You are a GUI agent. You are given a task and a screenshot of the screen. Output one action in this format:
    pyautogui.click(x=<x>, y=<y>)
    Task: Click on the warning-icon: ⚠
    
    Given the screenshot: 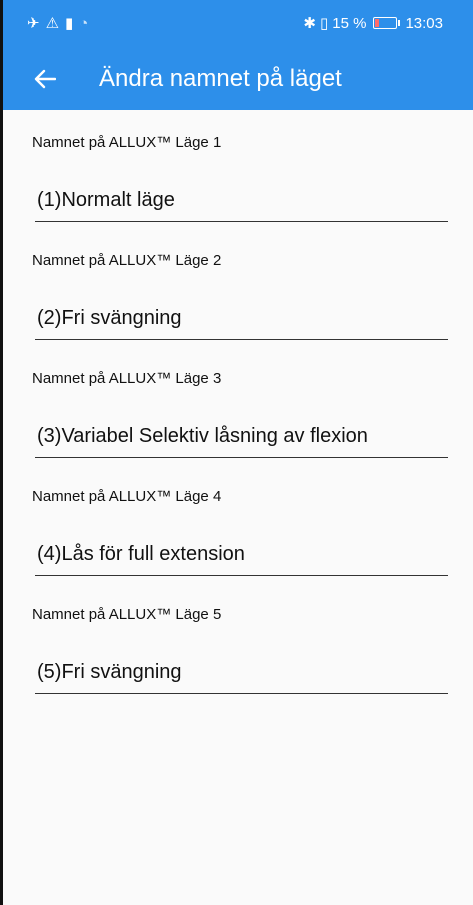 What is the action you would take?
    pyautogui.click(x=52, y=23)
    